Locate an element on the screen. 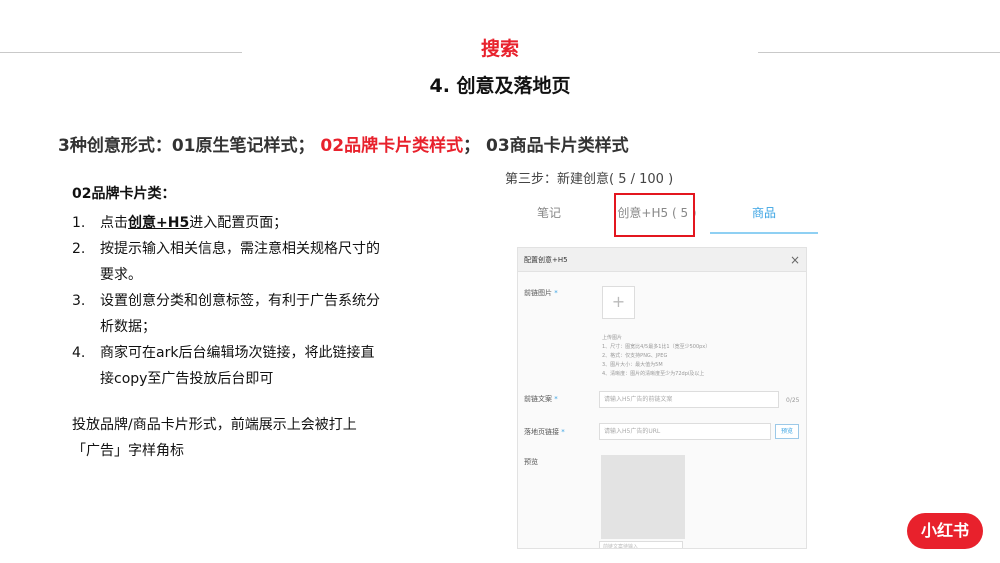  copy-char-counter: 0/25 is located at coordinates (793, 400).